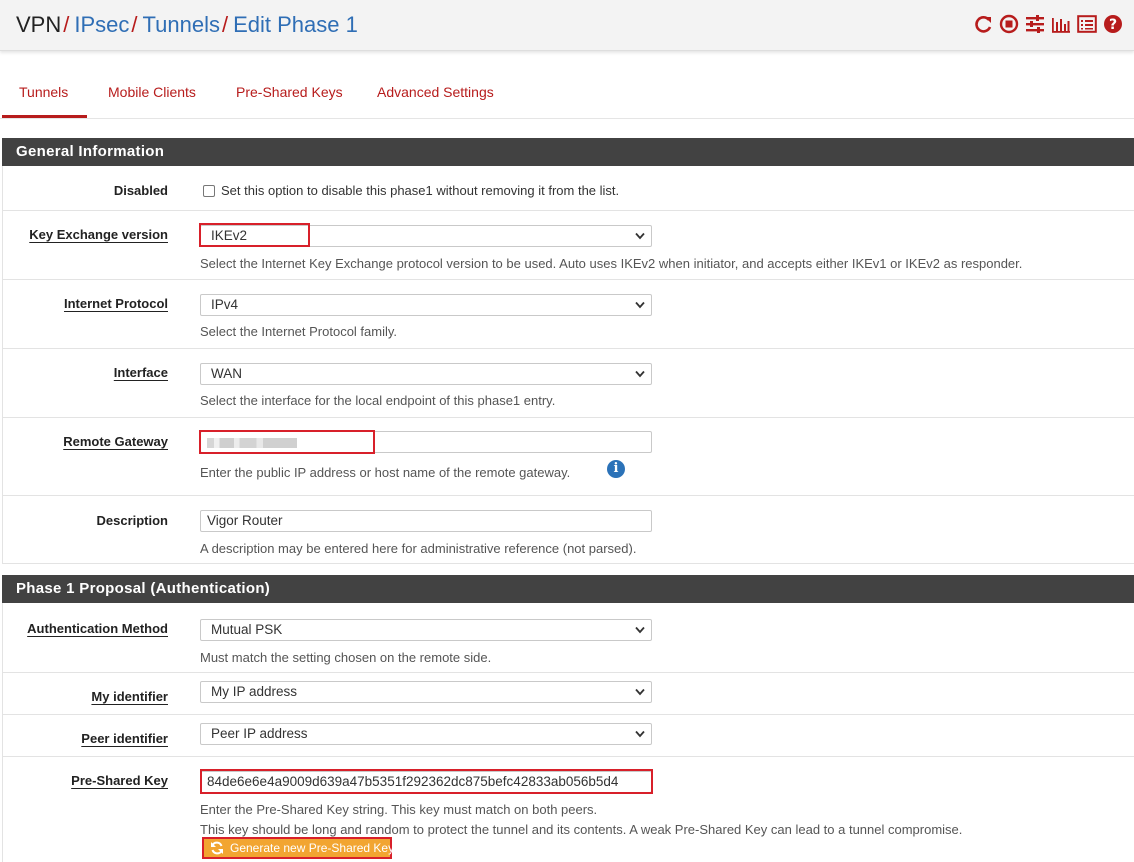  I want to click on disabled-checkbox, so click(209, 191).